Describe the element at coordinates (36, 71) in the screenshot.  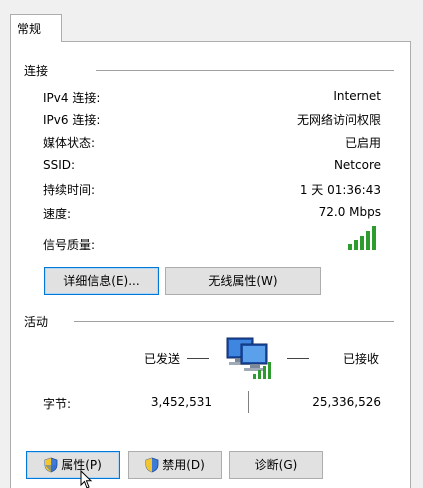
I see `connection-section-title: 连接` at that location.